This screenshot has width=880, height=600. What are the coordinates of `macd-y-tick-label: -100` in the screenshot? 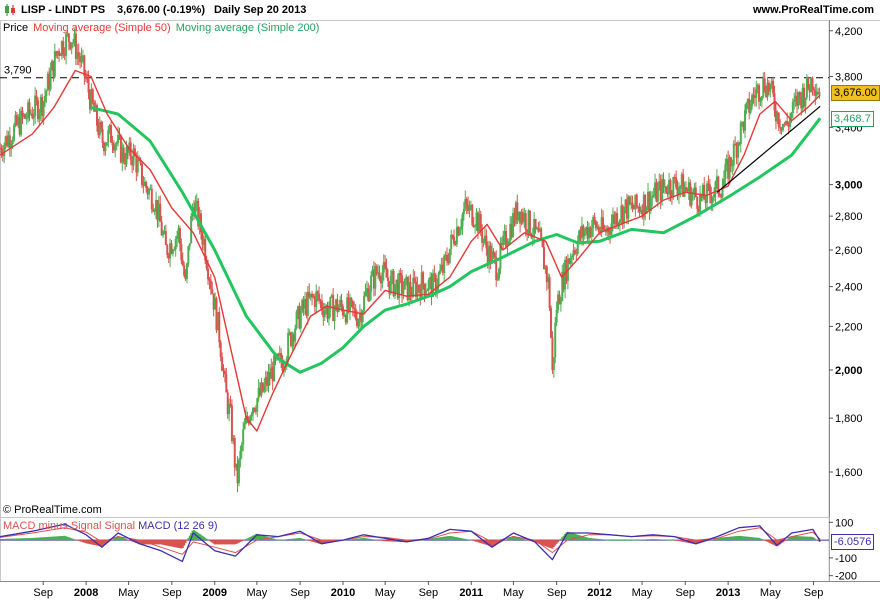 It's located at (846, 559).